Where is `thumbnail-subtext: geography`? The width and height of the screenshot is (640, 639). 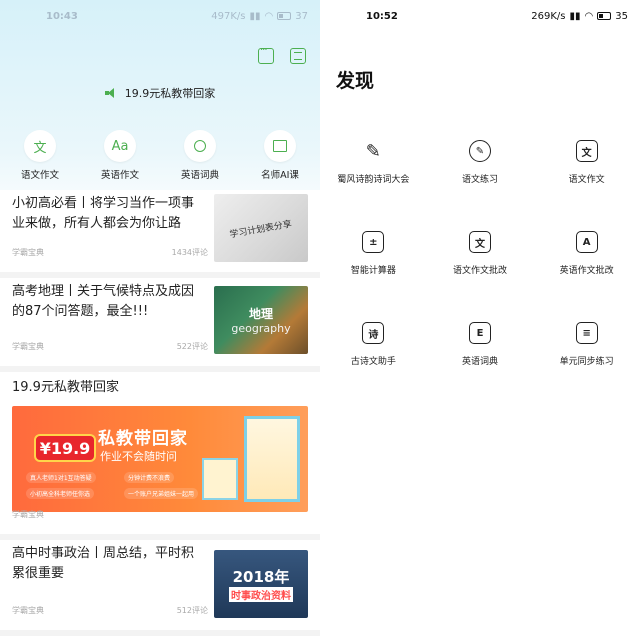 thumbnail-subtext: geography is located at coordinates (261, 328).